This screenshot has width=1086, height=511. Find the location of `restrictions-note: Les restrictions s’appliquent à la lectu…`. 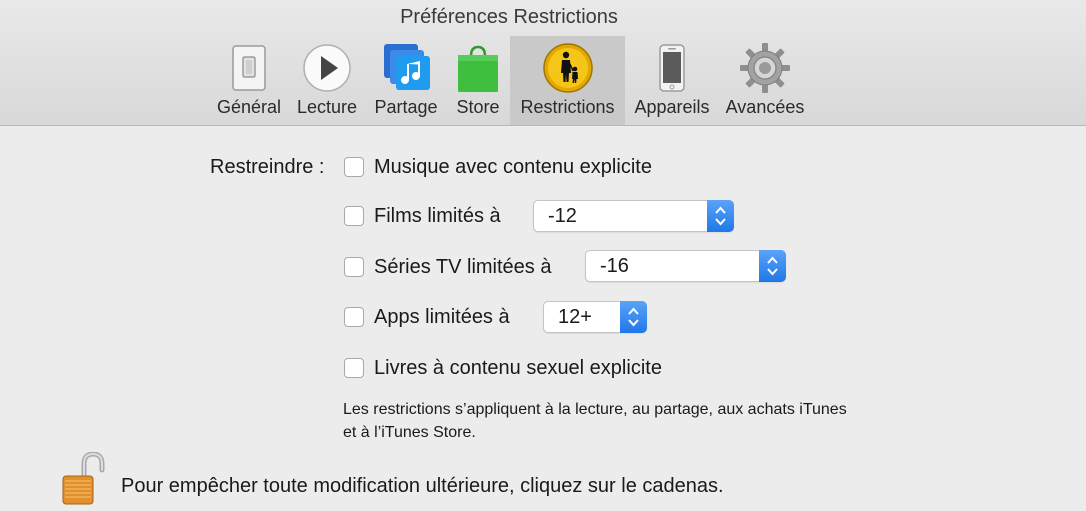

restrictions-note: Les restrictions s’appliquent à la lectu… is located at coordinates (595, 421).